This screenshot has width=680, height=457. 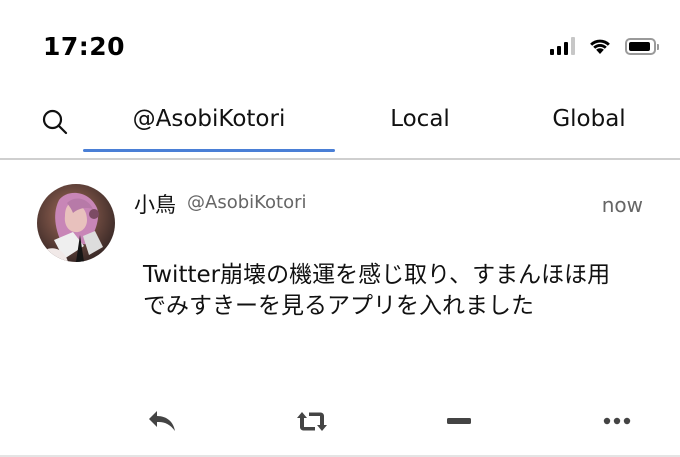 What do you see at coordinates (420, 120) in the screenshot?
I see `tab-local: Local` at bounding box center [420, 120].